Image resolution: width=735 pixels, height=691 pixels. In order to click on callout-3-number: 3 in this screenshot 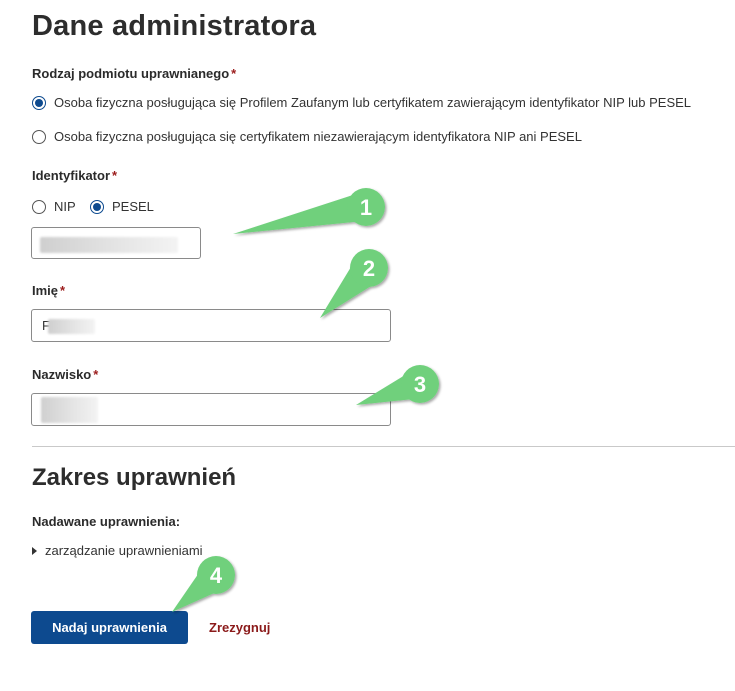, I will do `click(420, 384)`.